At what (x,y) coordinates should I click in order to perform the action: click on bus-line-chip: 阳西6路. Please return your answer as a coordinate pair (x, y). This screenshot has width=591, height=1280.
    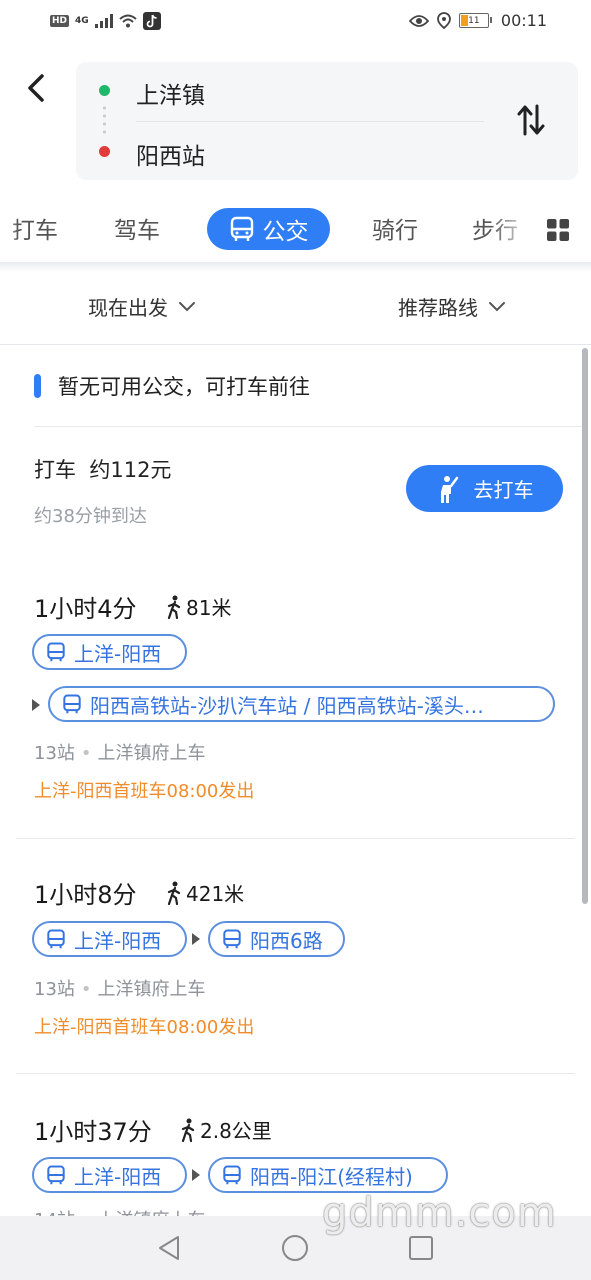
    Looking at the image, I should click on (276, 939).